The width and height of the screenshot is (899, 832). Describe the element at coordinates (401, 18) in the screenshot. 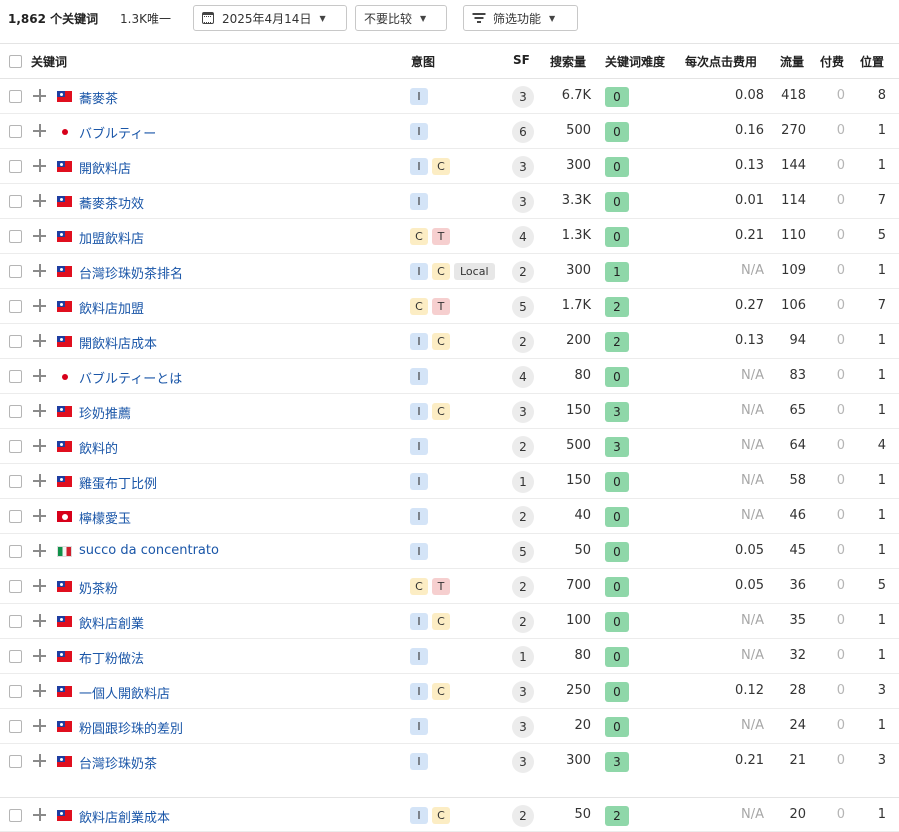

I see `compare-dropdown: 不要比较 ▼` at that location.